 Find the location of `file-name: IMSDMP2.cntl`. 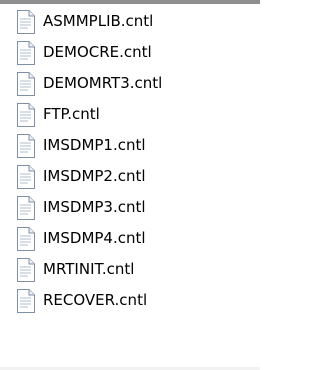

file-name: IMSDMP2.cntl is located at coordinates (94, 176).